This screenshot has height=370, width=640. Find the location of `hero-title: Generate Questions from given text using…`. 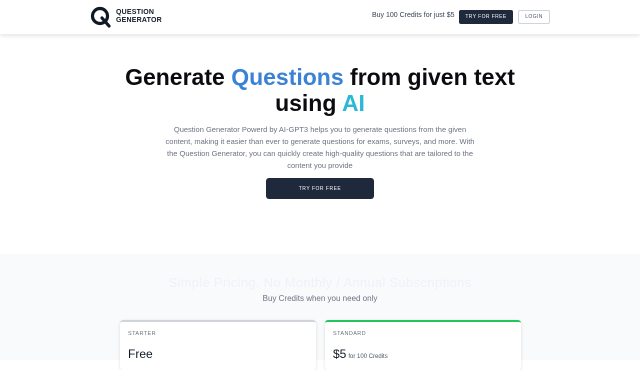

hero-title: Generate Questions from given text using… is located at coordinates (320, 90).